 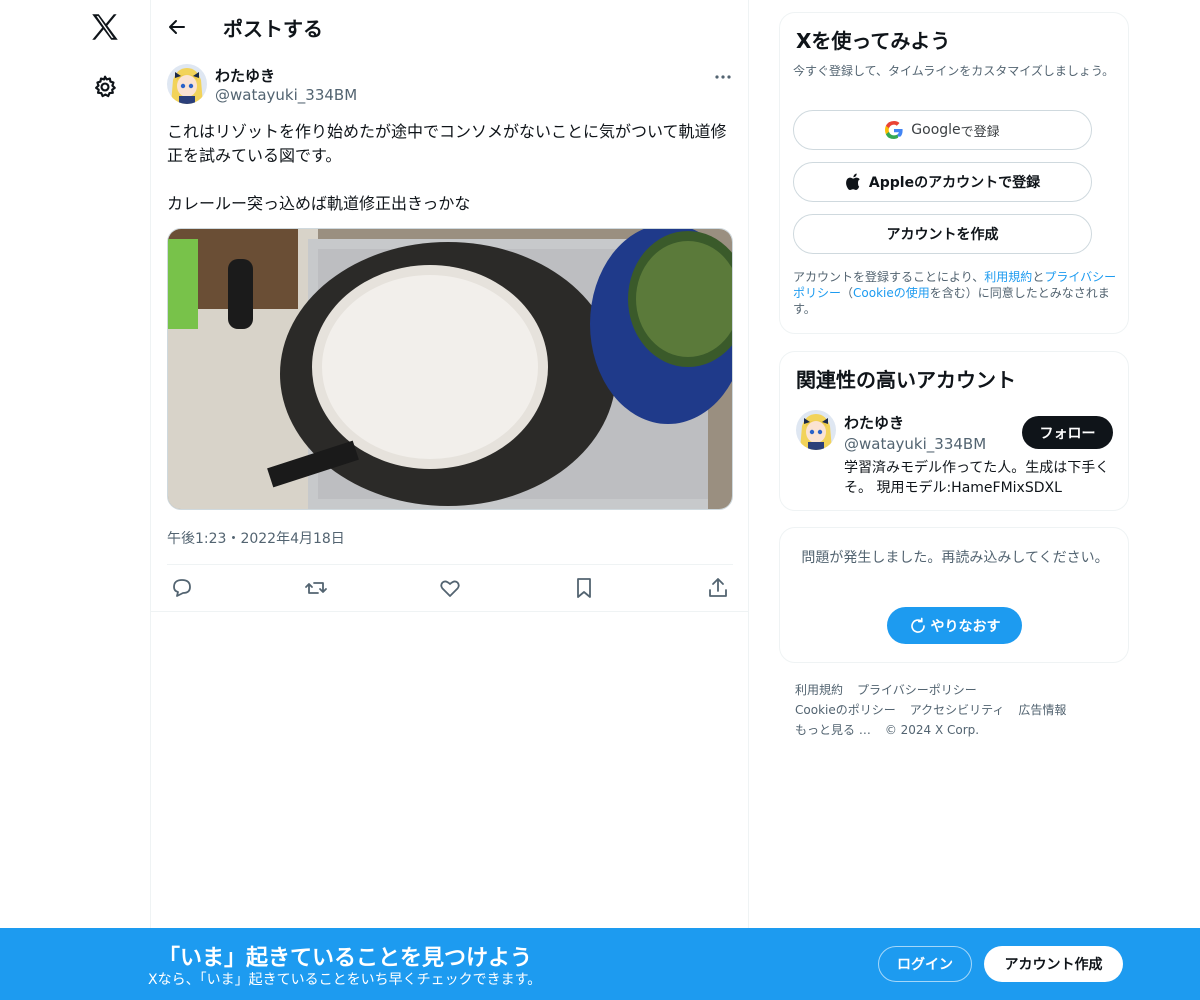 I want to click on error-message: 問題が発生しました。再読み込みしてください。, so click(x=955, y=558).